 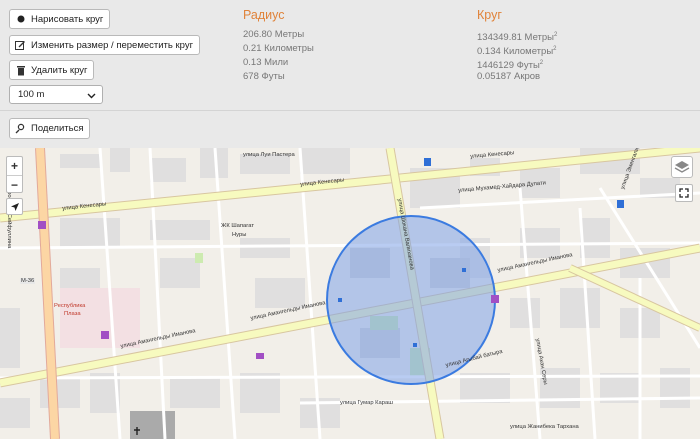 What do you see at coordinates (509, 76) in the screenshot?
I see `circle-acres: 0.05187 Акров` at bounding box center [509, 76].